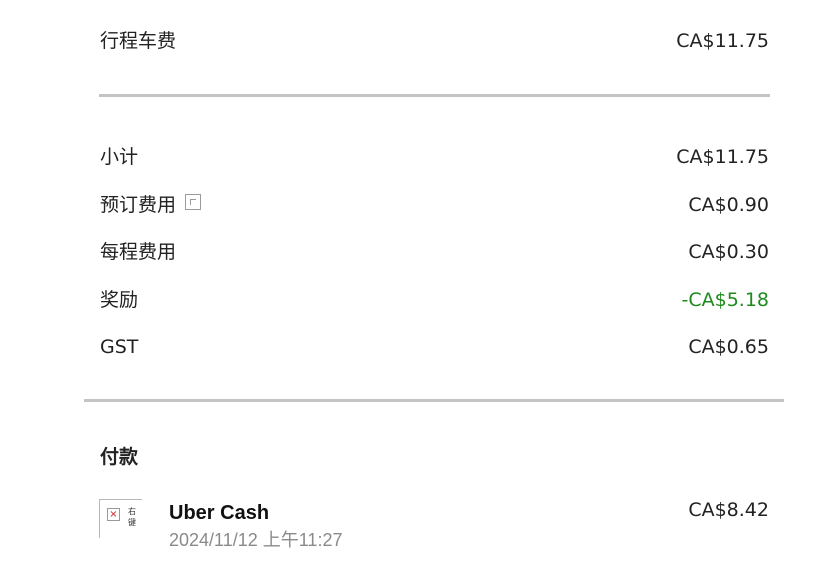 The image size is (838, 562). What do you see at coordinates (119, 347) in the screenshot?
I see `gst-label: GST` at bounding box center [119, 347].